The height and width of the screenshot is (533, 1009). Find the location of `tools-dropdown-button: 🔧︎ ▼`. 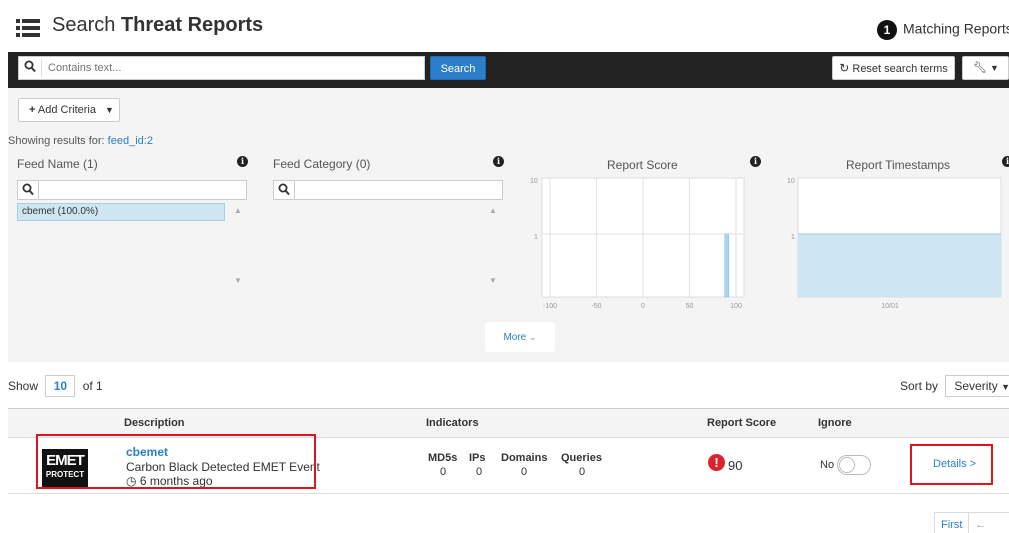

tools-dropdown-button: 🔧︎ ▼ is located at coordinates (985, 68).